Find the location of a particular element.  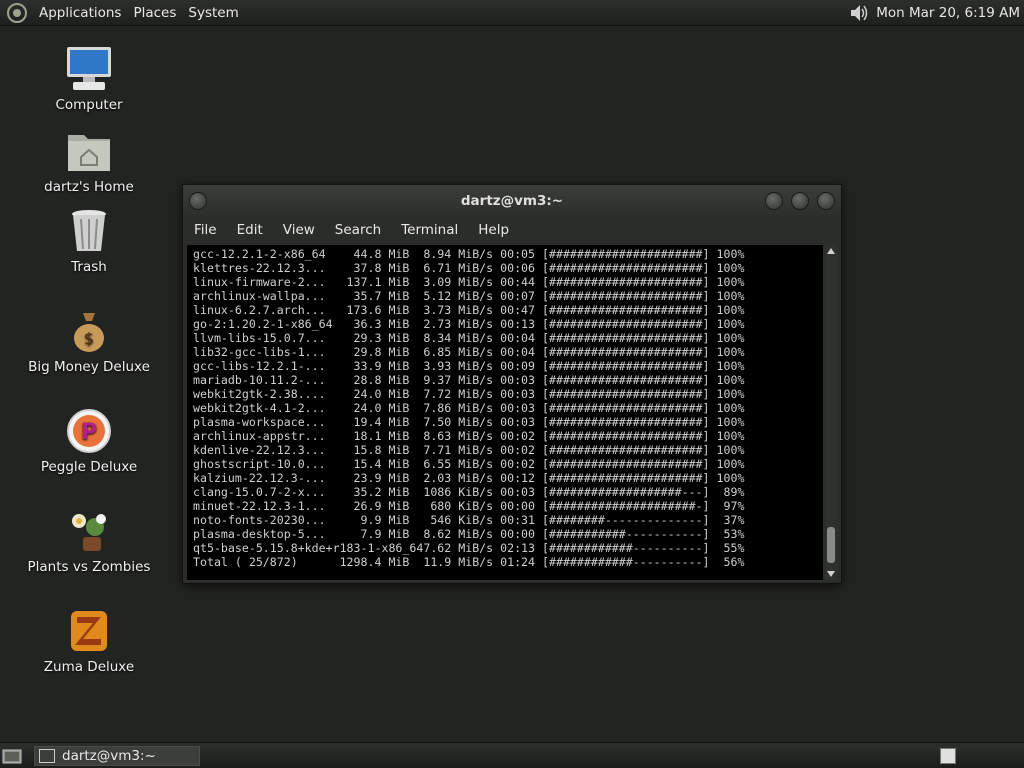

desktop-icon-label: Zuma Deluxe is located at coordinates (89, 667).